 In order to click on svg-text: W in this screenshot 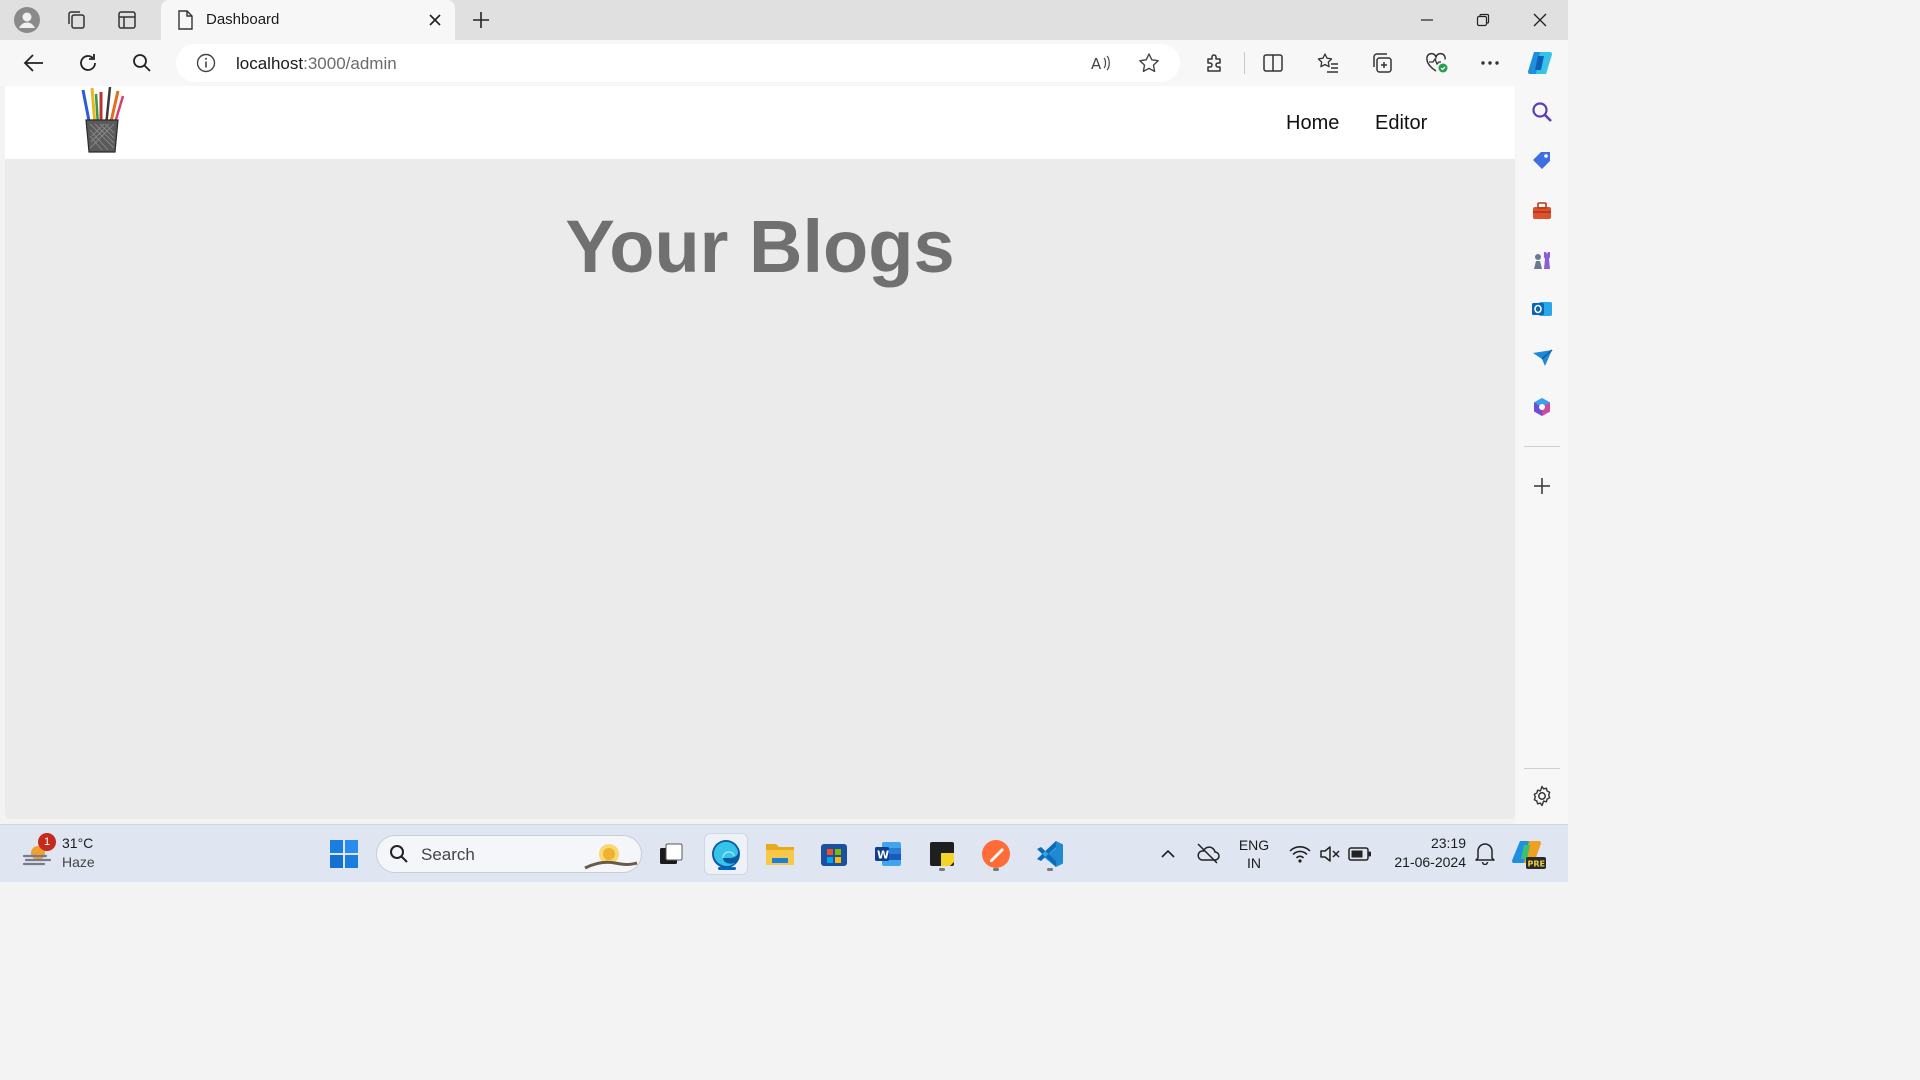, I will do `click(883, 855)`.